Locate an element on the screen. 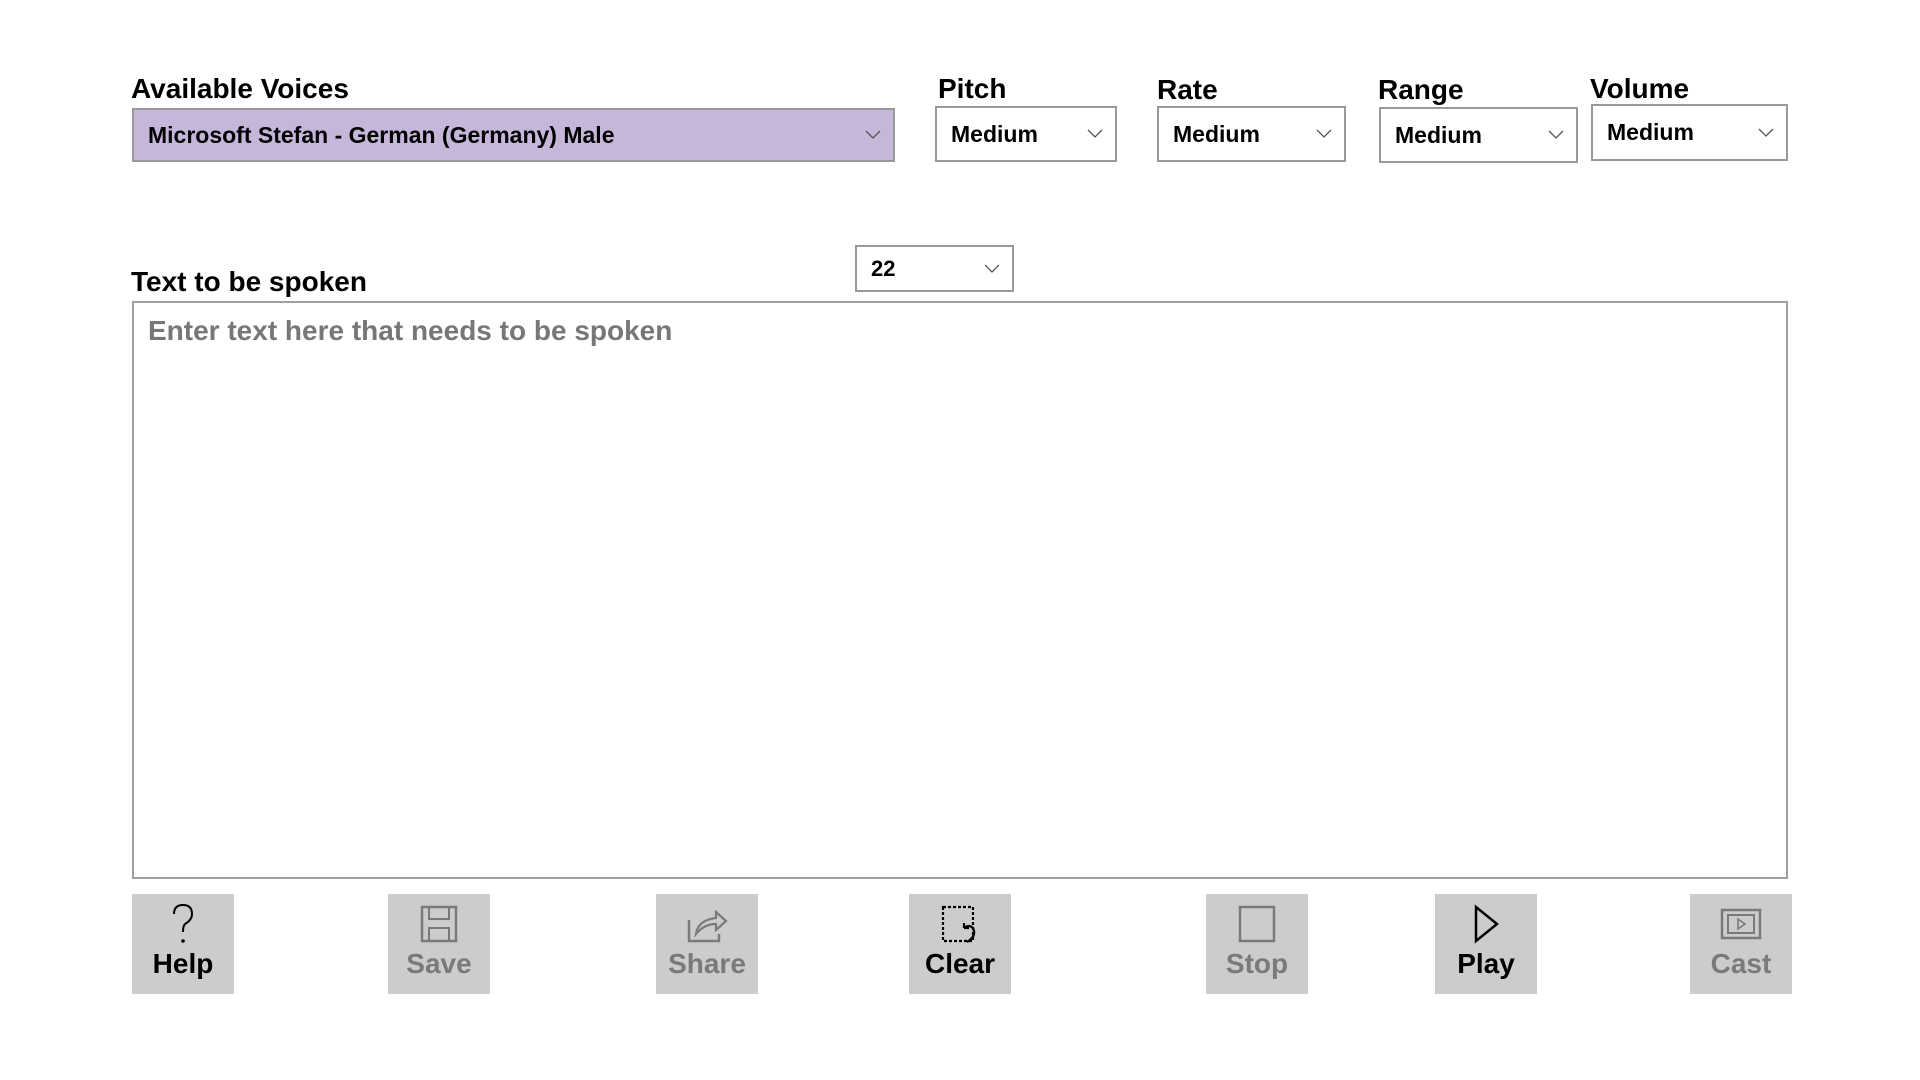  question-icon is located at coordinates (183, 924).